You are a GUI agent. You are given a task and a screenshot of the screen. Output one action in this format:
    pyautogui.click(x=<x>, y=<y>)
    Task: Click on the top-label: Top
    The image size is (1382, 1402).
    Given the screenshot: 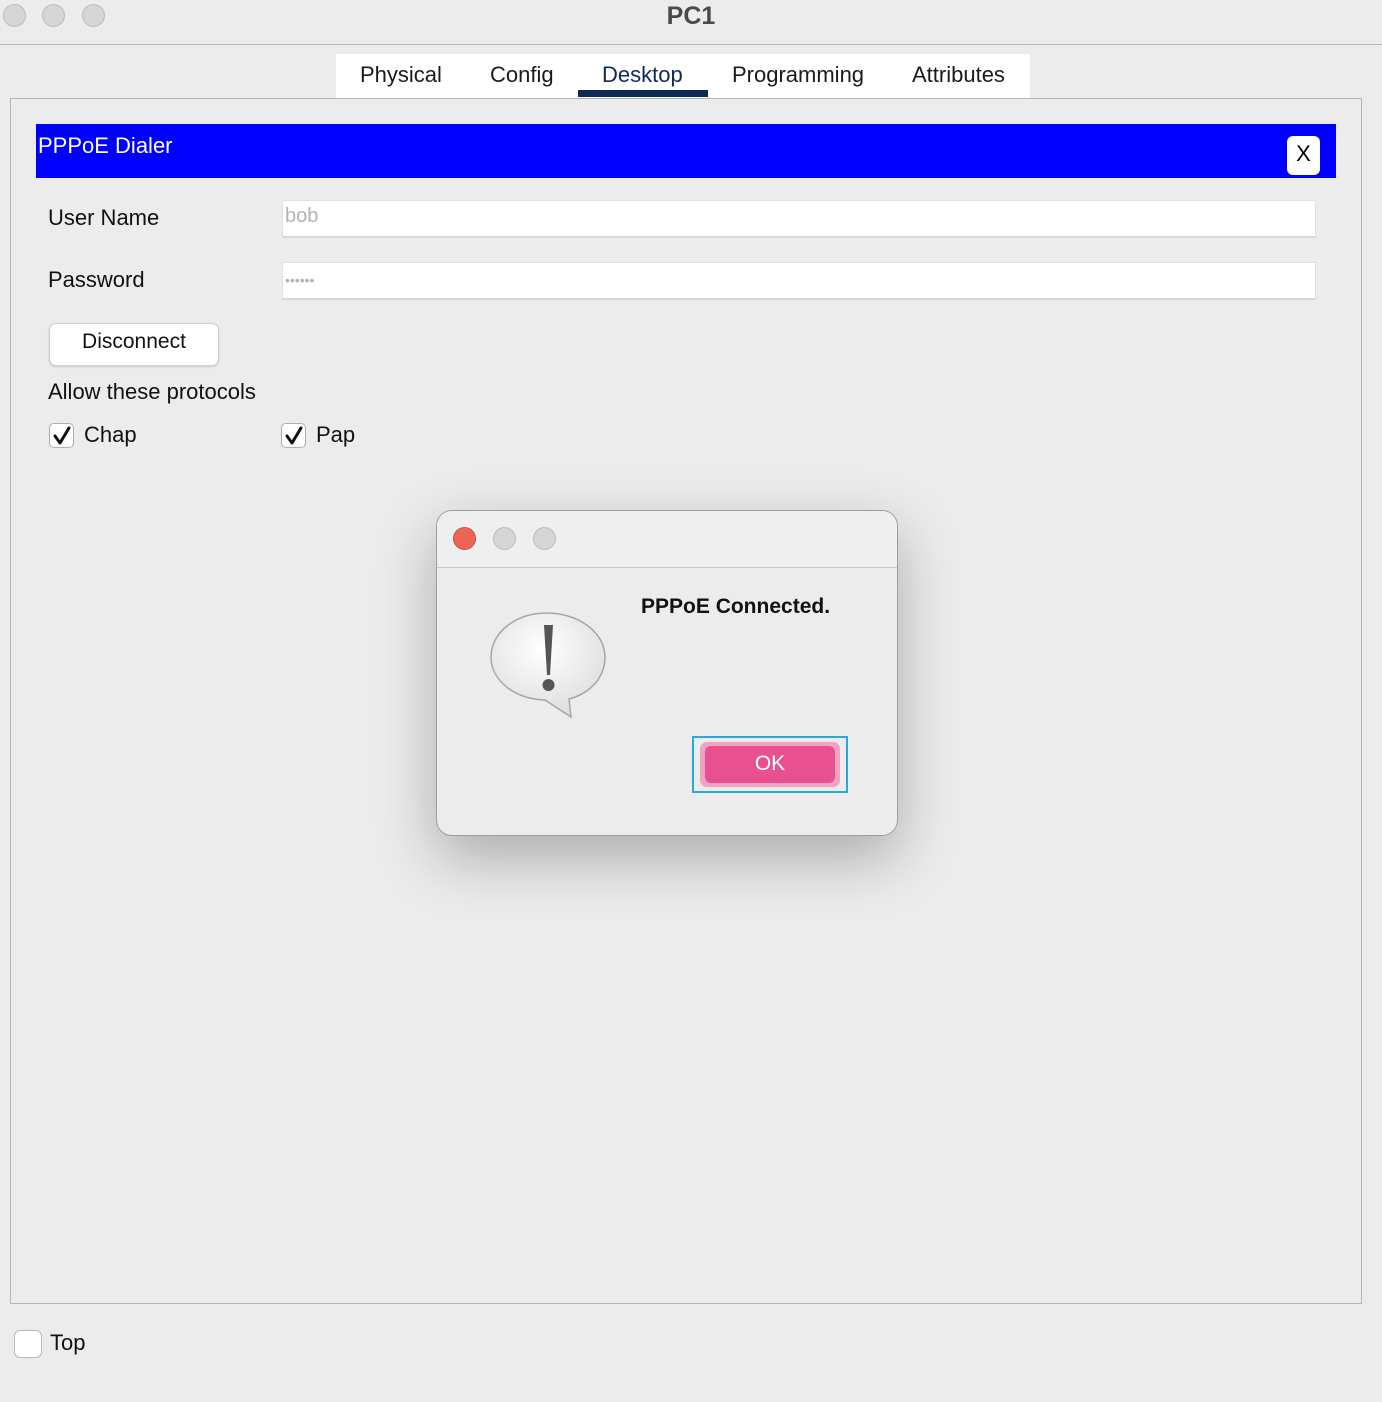 What is the action you would take?
    pyautogui.click(x=68, y=1342)
    